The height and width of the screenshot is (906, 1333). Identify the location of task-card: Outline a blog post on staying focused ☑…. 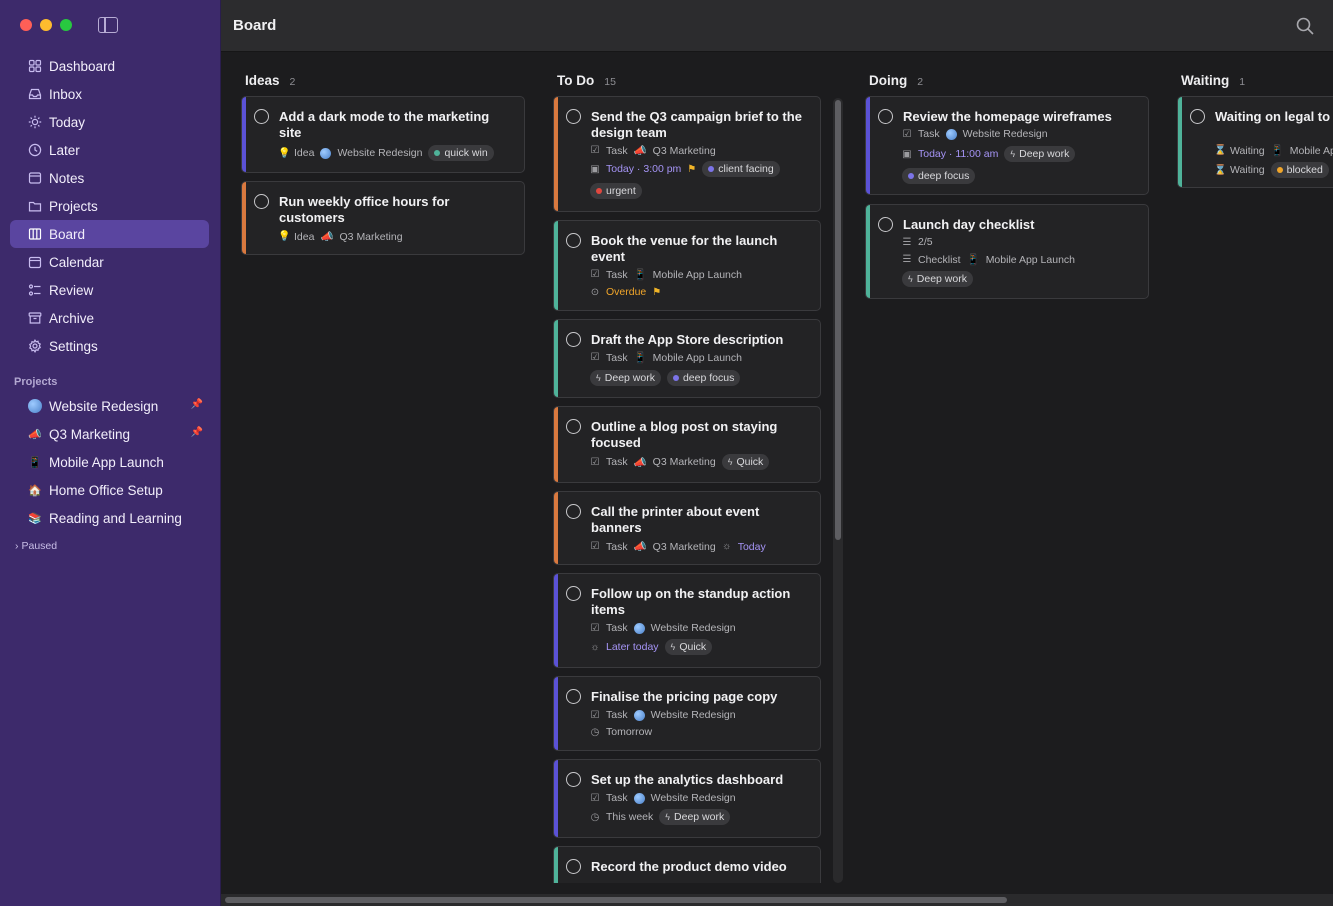
(687, 444).